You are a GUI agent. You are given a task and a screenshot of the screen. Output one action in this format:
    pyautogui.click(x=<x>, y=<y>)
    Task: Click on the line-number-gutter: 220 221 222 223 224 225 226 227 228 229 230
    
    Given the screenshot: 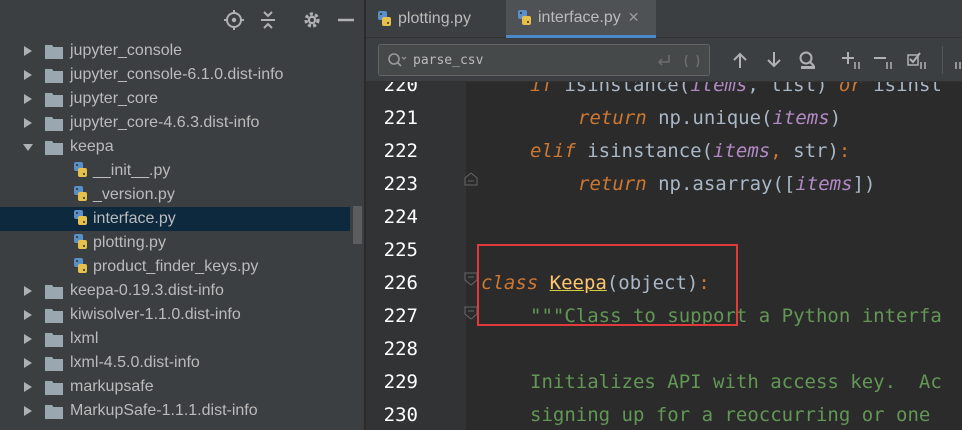 What is the action you would take?
    pyautogui.click(x=416, y=256)
    